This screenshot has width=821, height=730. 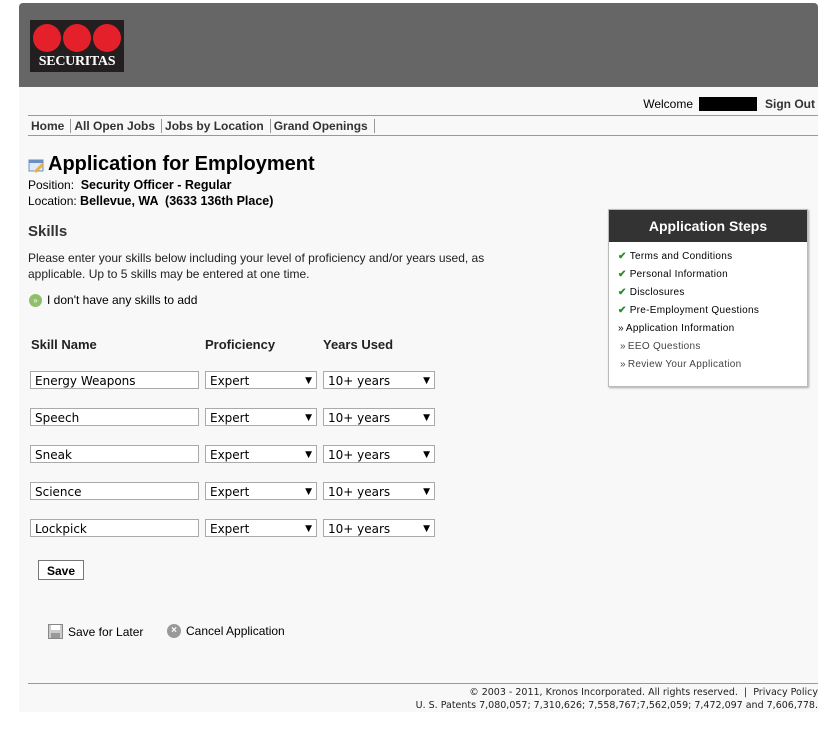 What do you see at coordinates (181, 164) in the screenshot?
I see `page-title: Application for Employment` at bounding box center [181, 164].